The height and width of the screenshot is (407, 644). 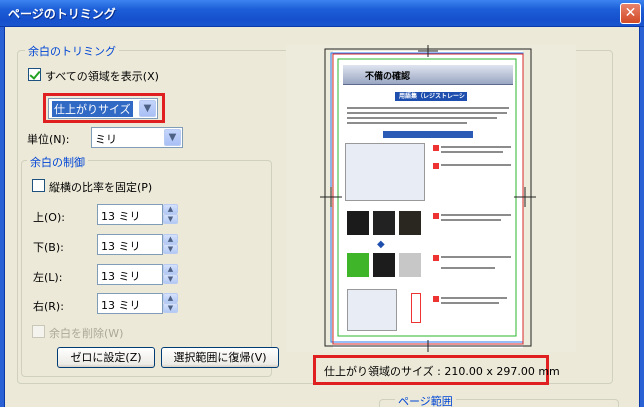 What do you see at coordinates (220, 357) in the screenshot?
I see `revert-to-selection-button: 選択範囲に復帰(V)` at bounding box center [220, 357].